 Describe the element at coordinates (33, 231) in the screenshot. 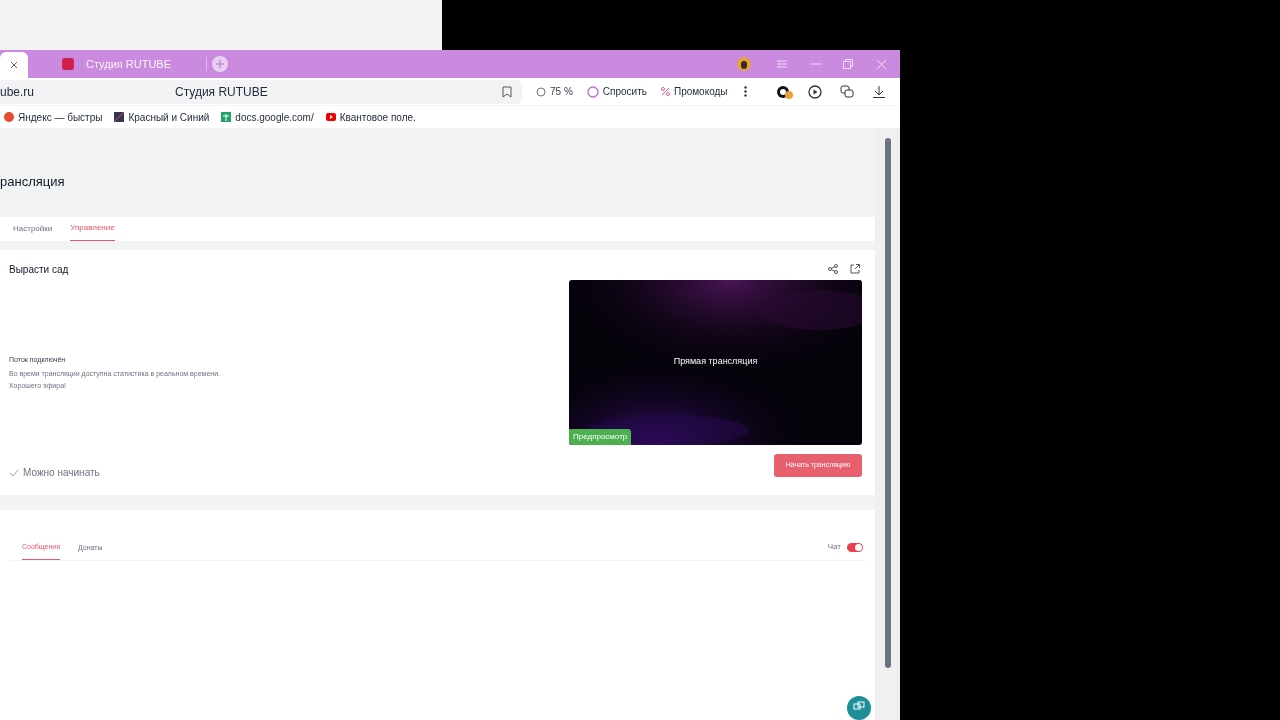

I see `page-tab: Настройки` at that location.